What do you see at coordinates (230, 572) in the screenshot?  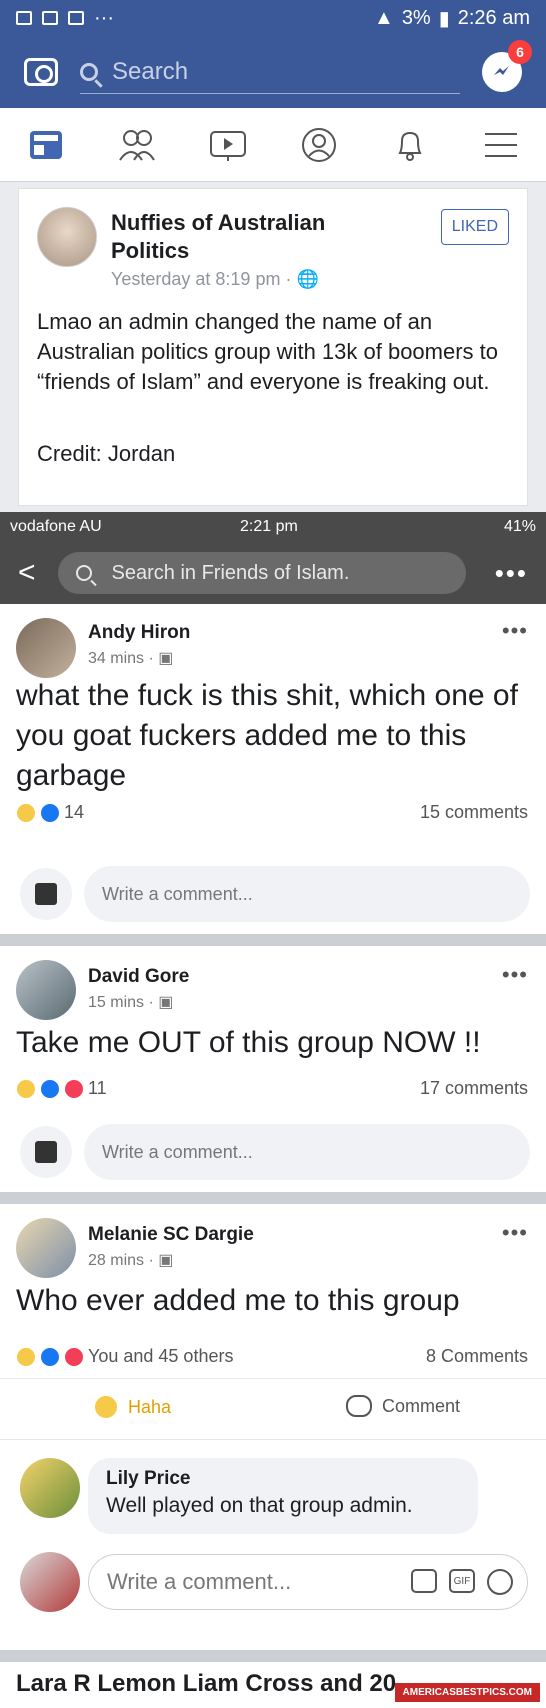 I see `group-search-placeholder: Search in Friends of Islam.` at bounding box center [230, 572].